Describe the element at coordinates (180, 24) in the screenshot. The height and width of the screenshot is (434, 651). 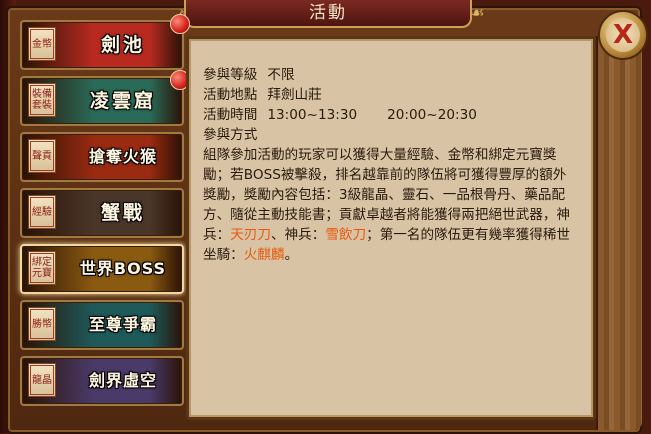
I see `notification-dot-icon` at that location.